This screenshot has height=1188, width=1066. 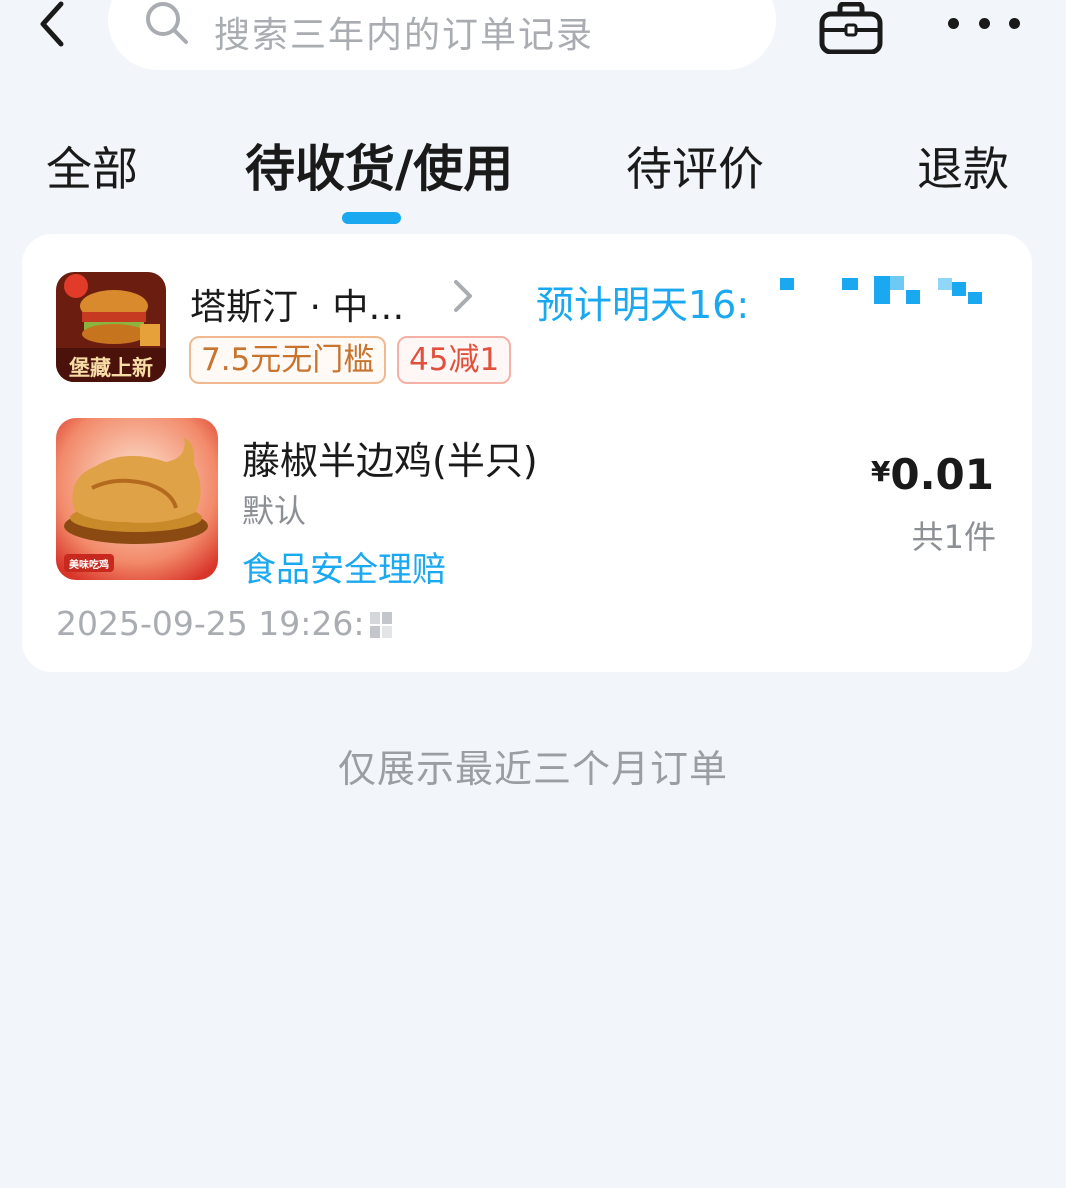 I want to click on product-name: 藤椒半边鸡(半只), so click(x=390, y=457).